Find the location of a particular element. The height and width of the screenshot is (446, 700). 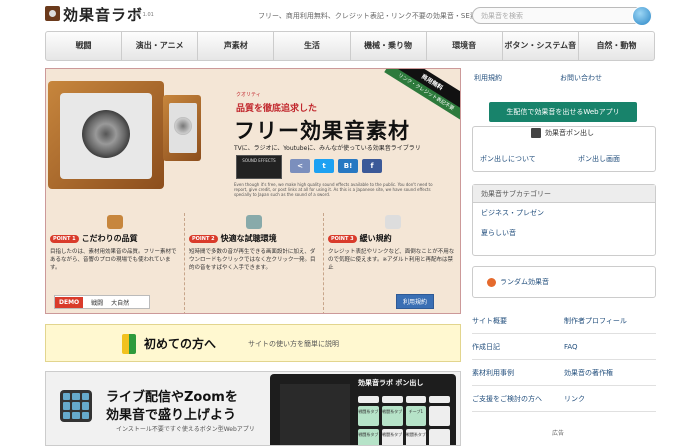

hatena-icon: B! is located at coordinates (348, 166).